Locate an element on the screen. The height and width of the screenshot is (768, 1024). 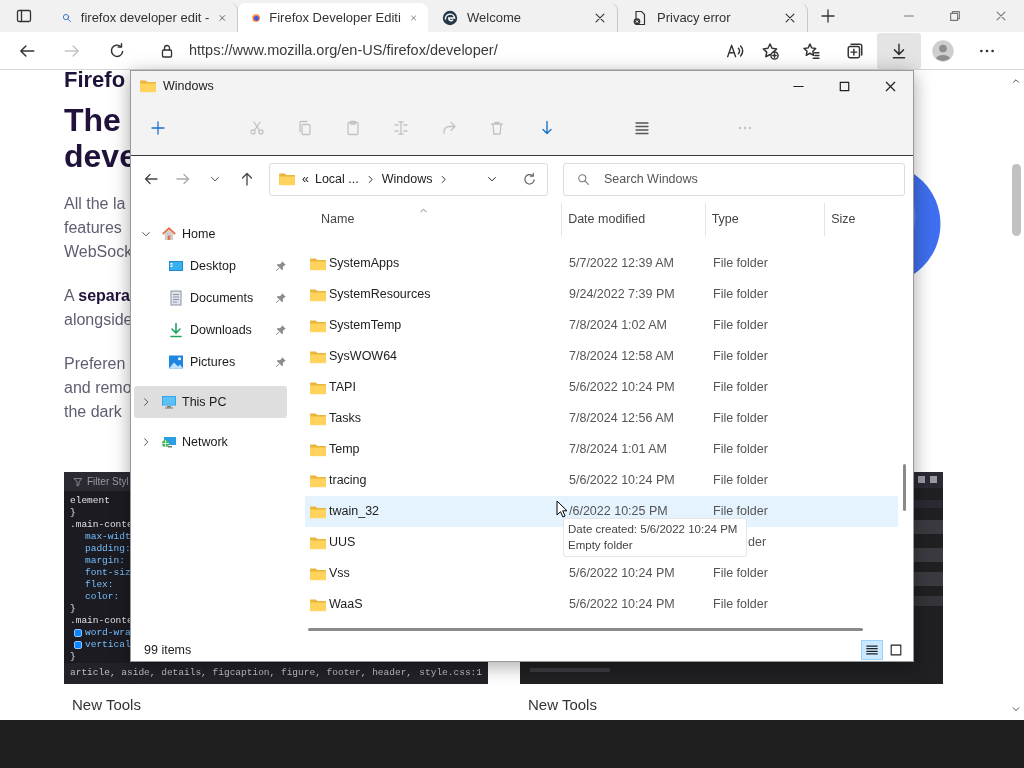
paragraph-text: WebSock is located at coordinates (98, 252).